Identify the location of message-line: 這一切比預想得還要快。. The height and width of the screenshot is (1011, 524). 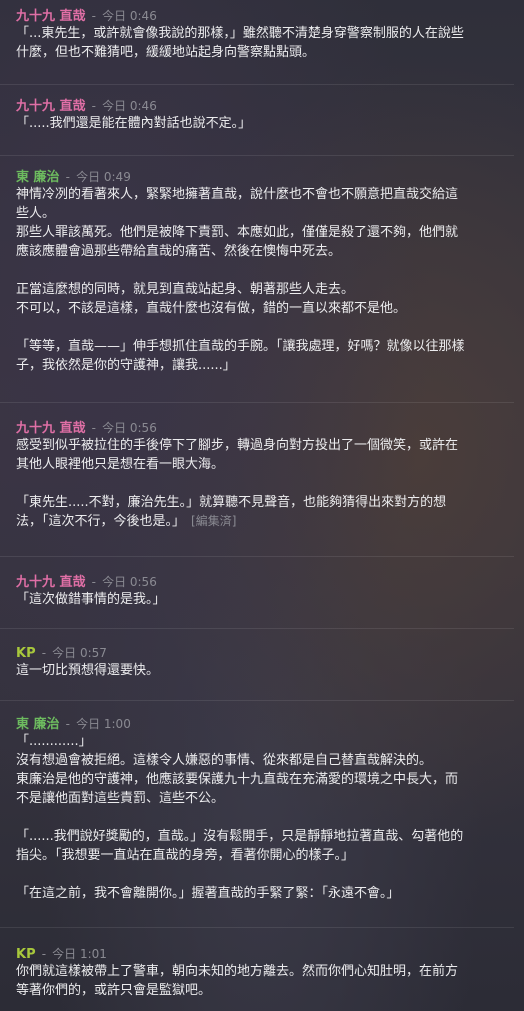
(88, 670).